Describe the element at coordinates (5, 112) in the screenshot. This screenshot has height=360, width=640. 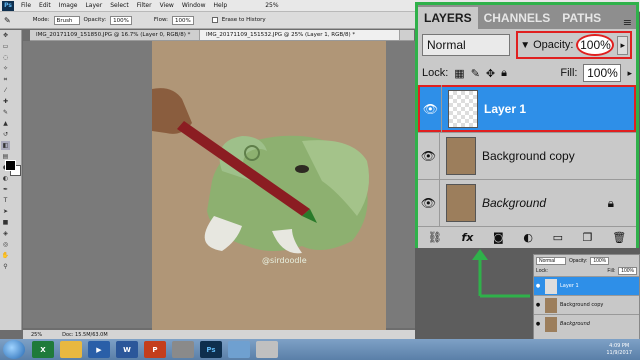
I see `brush-tool-icon: ✎` at that location.